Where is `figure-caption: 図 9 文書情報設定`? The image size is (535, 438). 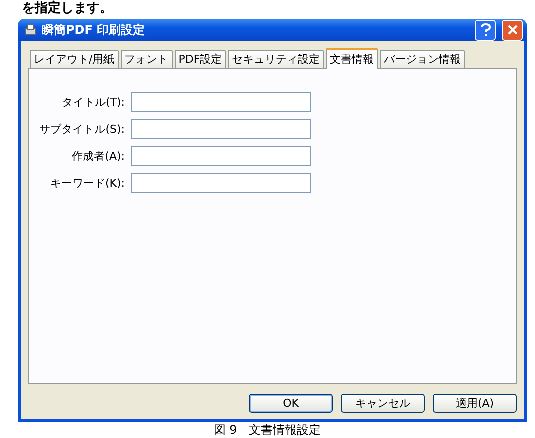
figure-caption: 図 9 文書情報設定 is located at coordinates (267, 430).